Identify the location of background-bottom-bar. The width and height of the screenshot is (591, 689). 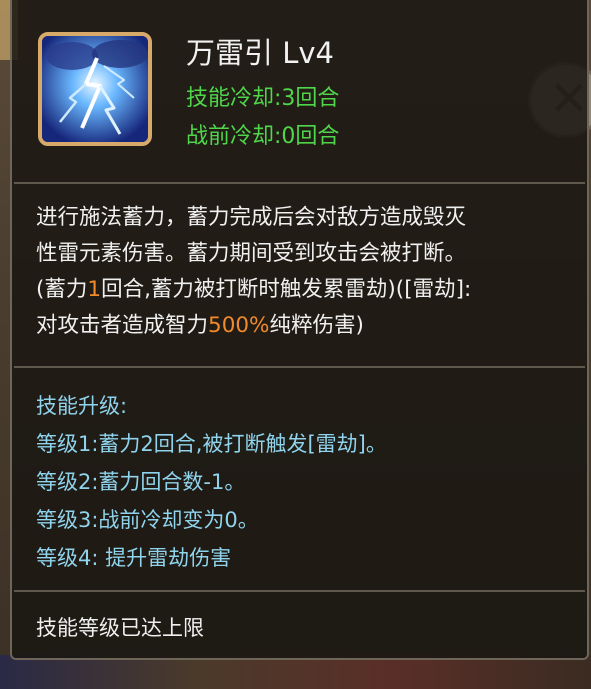
(295, 672).